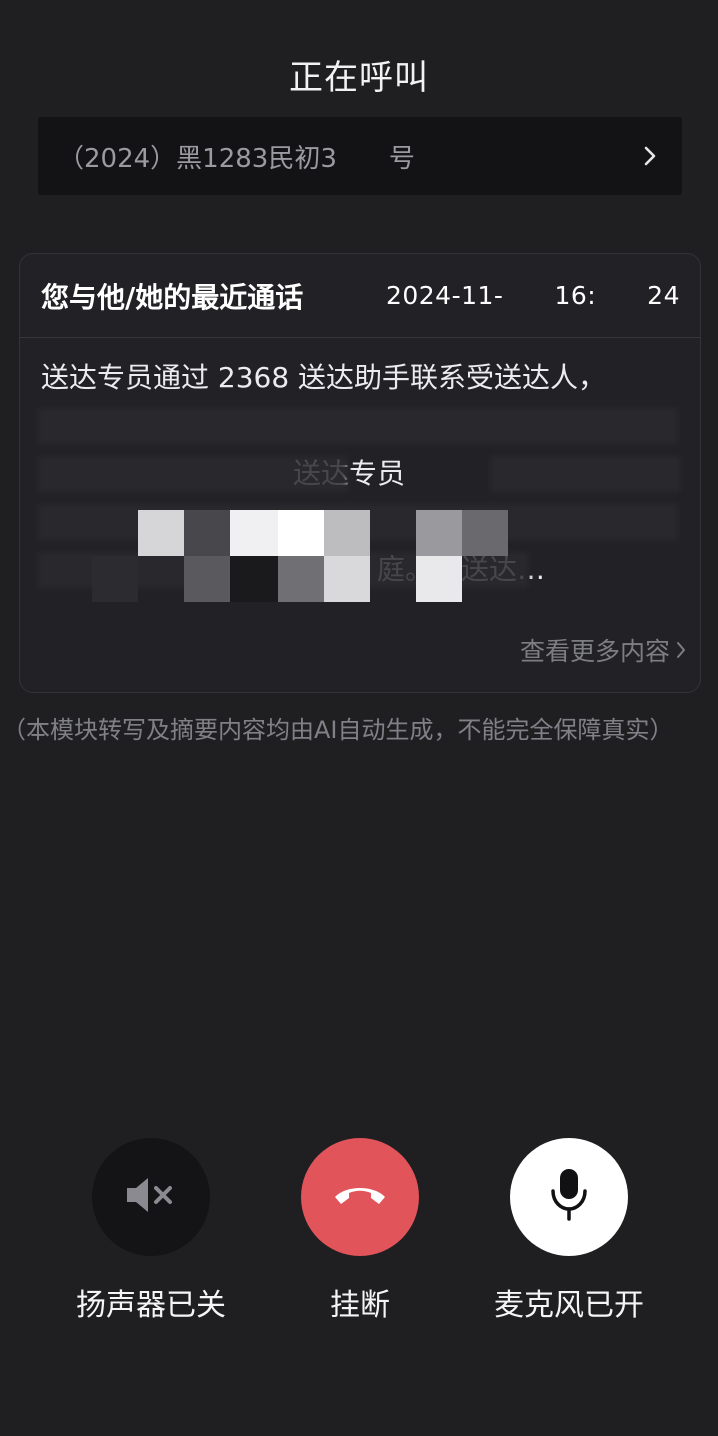  I want to click on summary-line: 送达专员通过 2368 送达助手联系受送达人，, so click(324, 377).